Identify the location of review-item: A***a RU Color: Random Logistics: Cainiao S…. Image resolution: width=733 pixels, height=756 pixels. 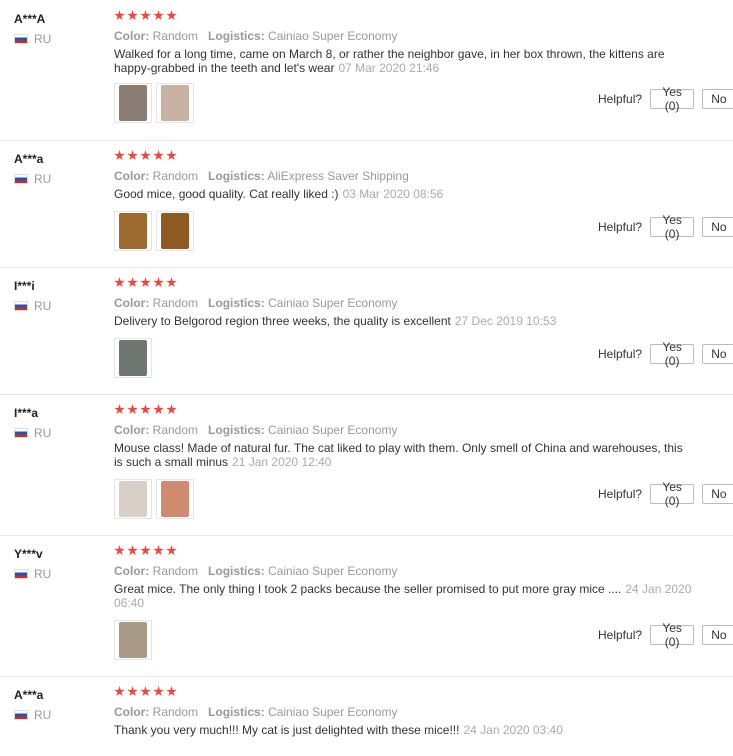
(366, 716).